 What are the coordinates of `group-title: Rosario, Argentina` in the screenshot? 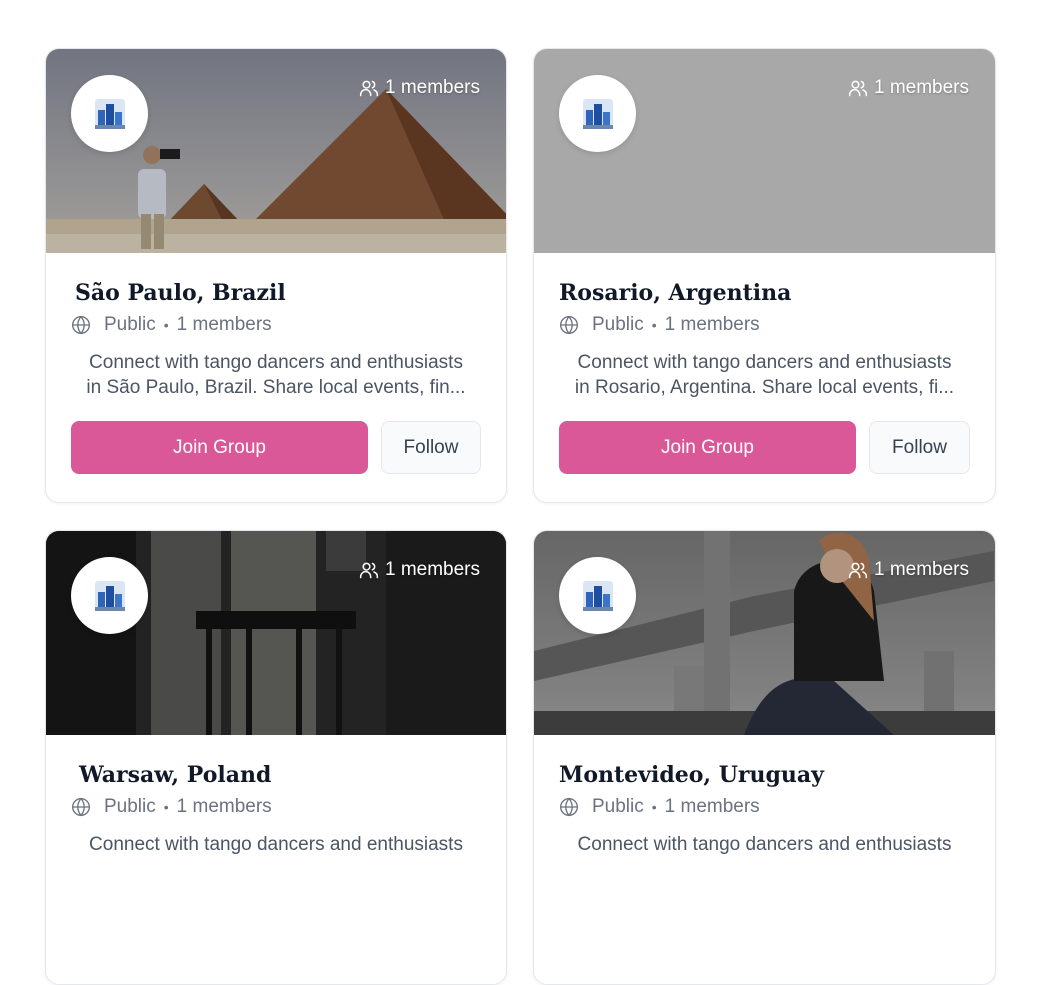 It's located at (764, 293).